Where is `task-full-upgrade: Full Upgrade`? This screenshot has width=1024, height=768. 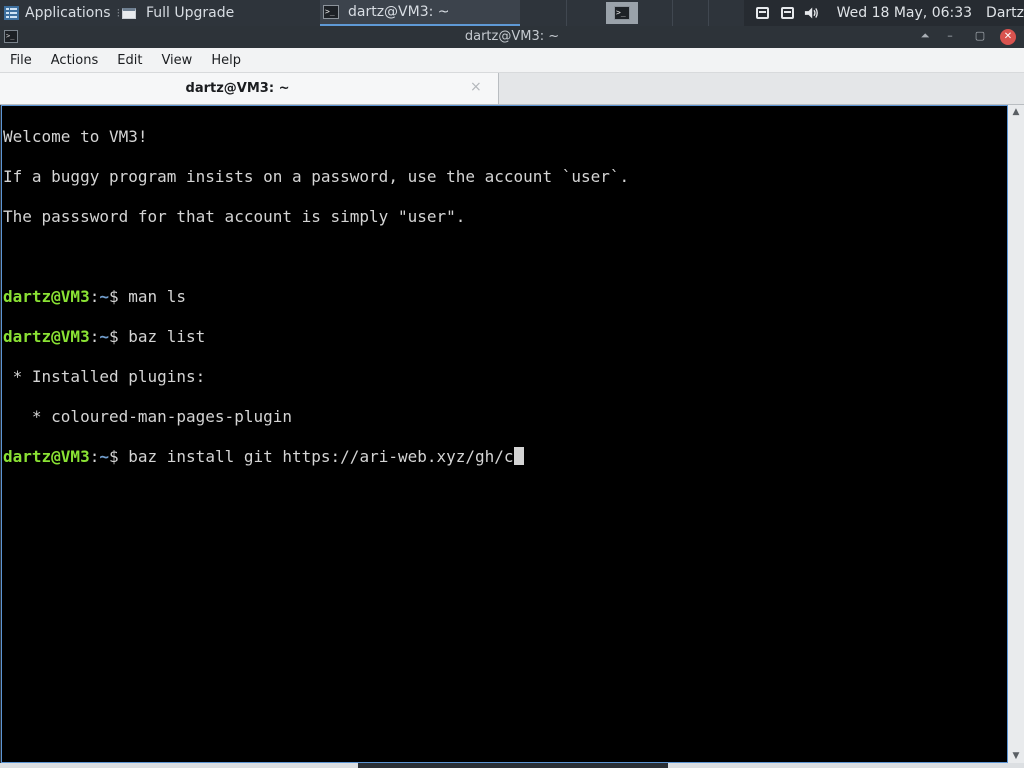
task-full-upgrade: Full Upgrade is located at coordinates (178, 13).